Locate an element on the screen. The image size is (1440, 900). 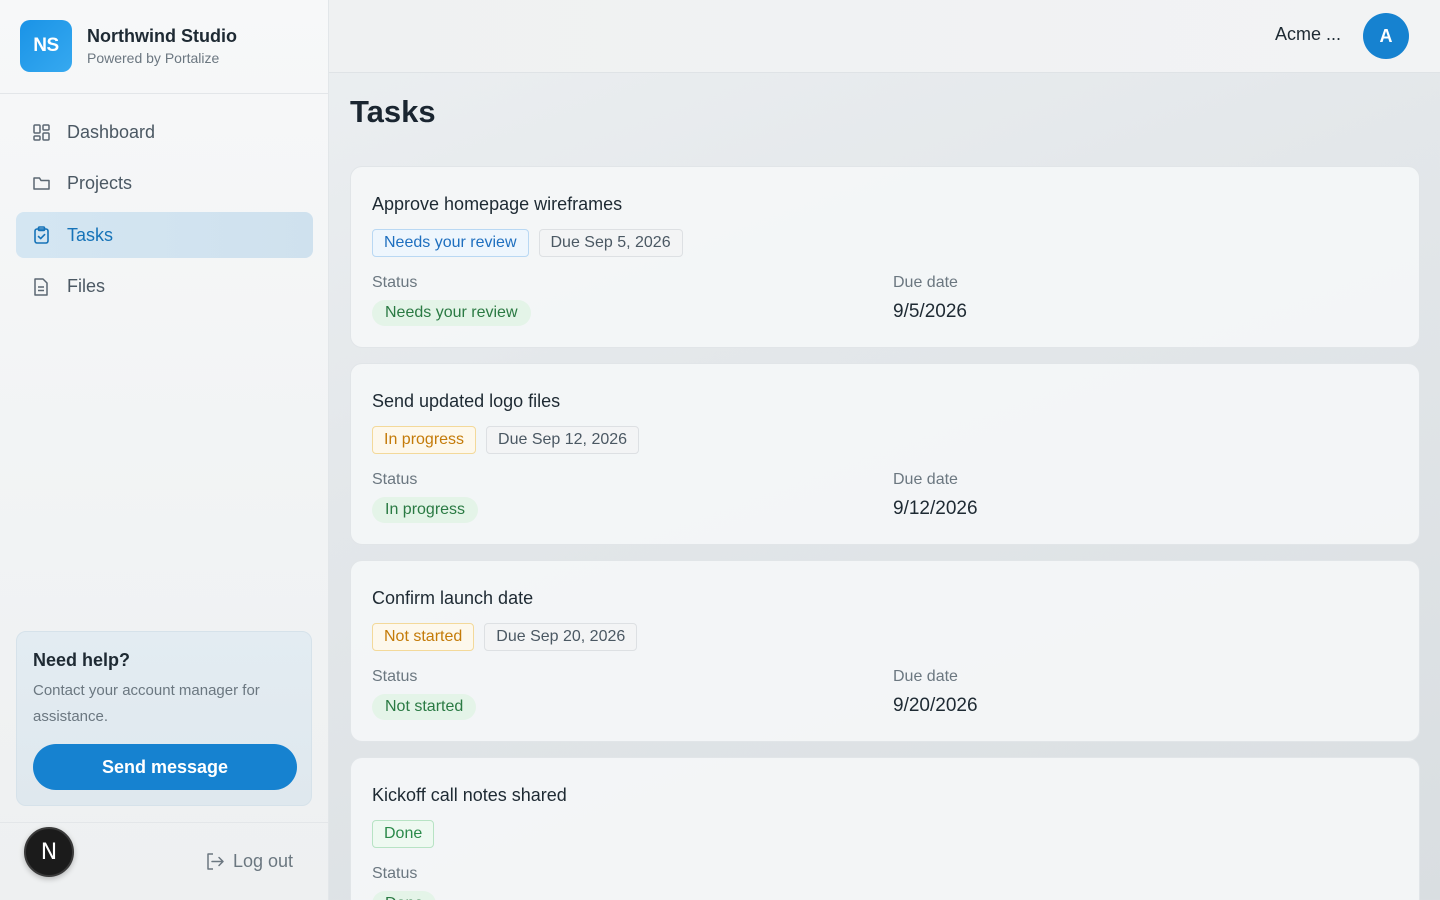
sidebar-nav: Dashboard Projects Tasks Files is located at coordinates (164, 212).